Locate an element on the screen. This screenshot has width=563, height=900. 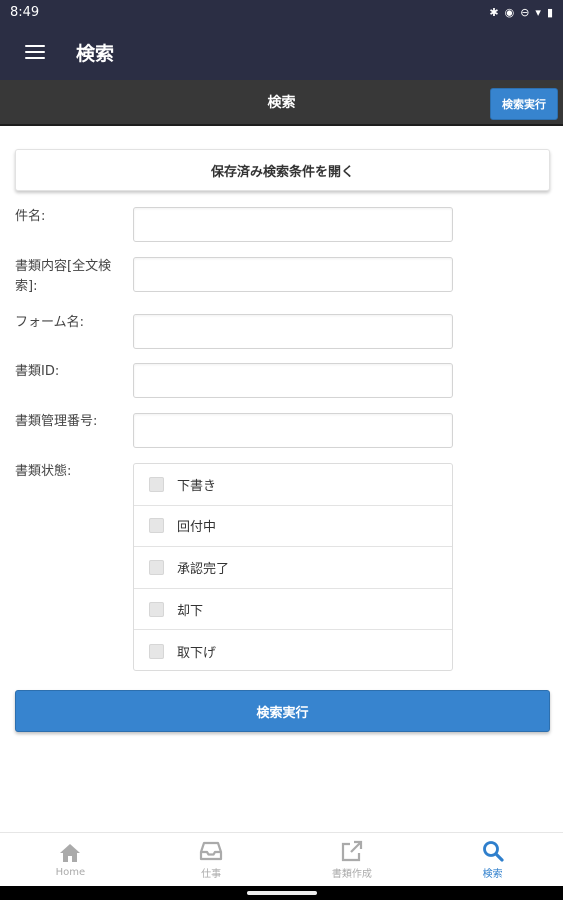
open-saved-conditions-button: 保存済み検索条件を開く is located at coordinates (282, 170).